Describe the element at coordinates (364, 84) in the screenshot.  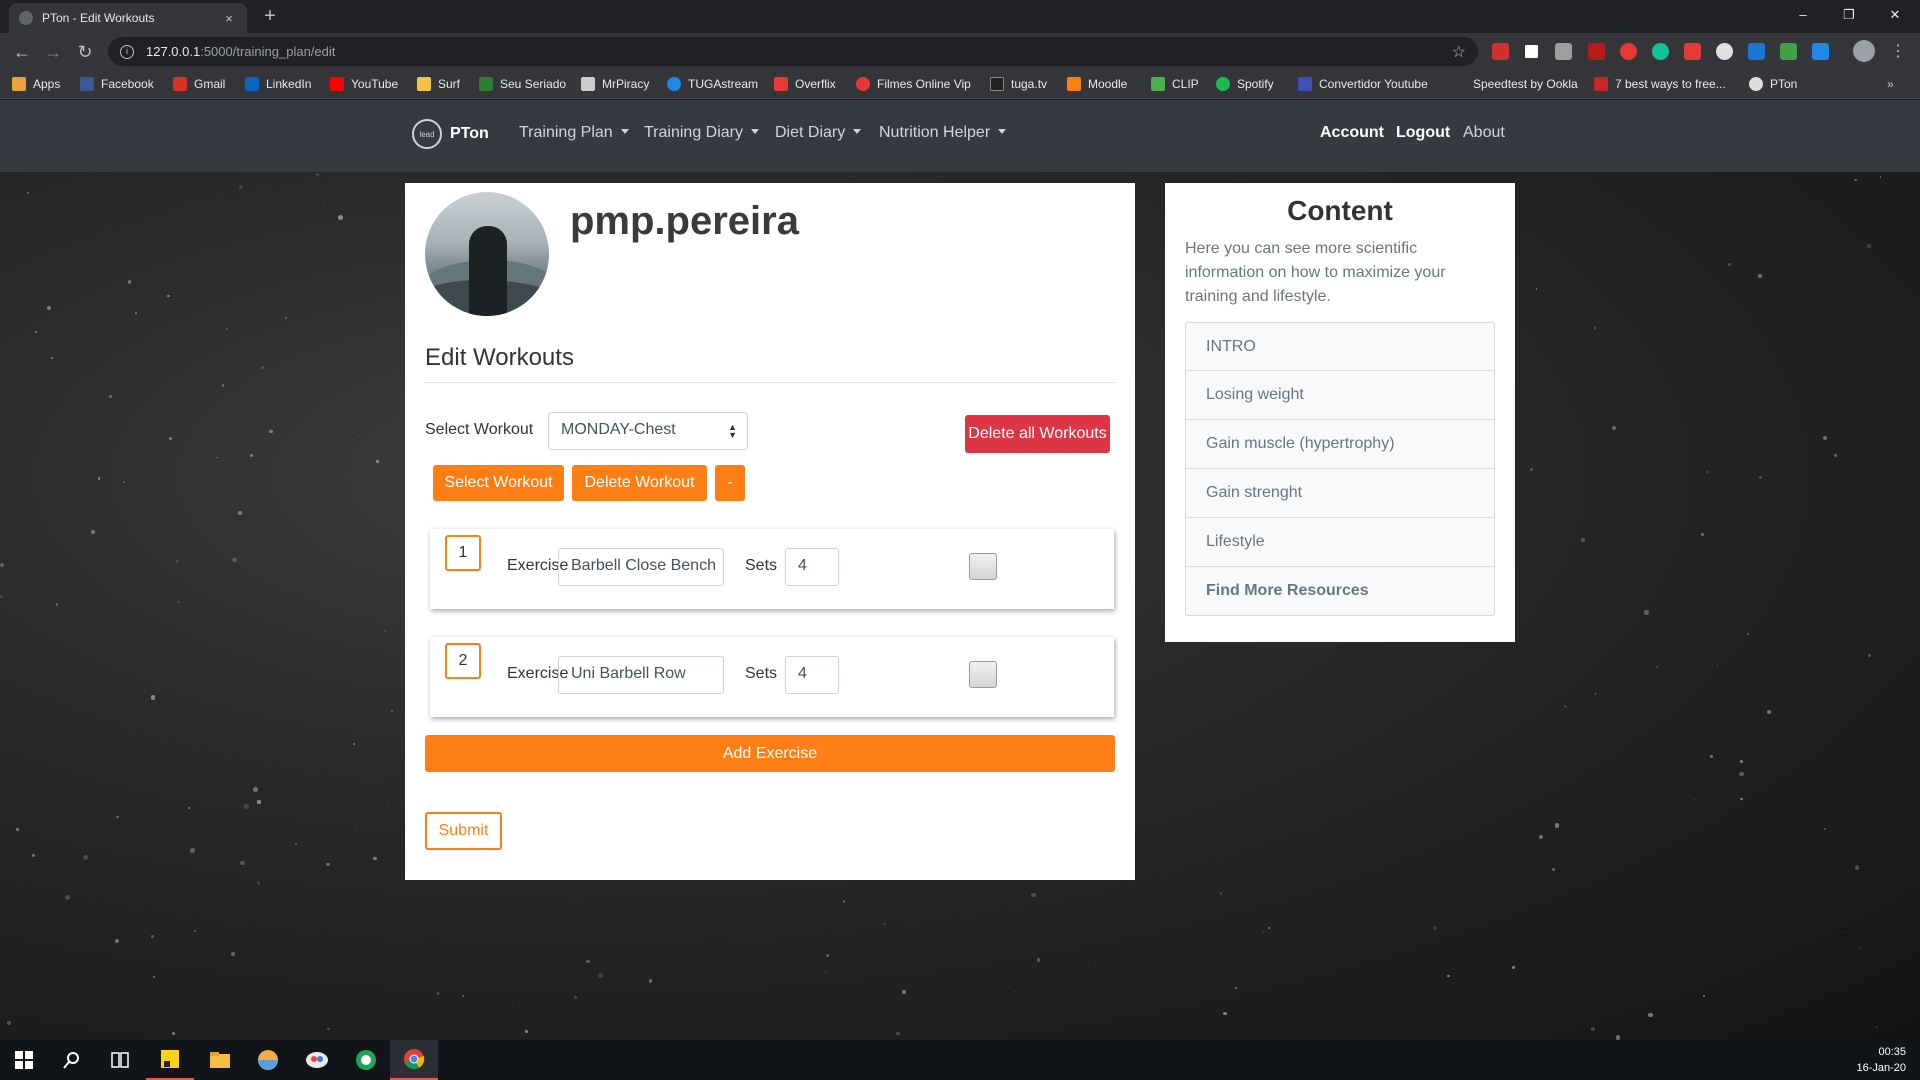
I see `bookmark-youtube: YouTube` at that location.